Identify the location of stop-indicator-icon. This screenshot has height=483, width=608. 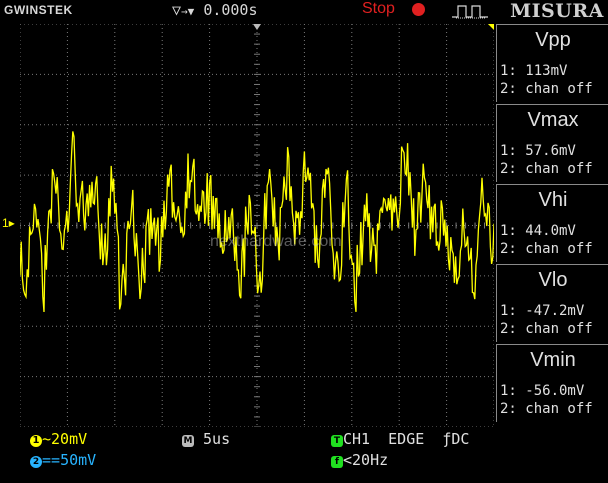
(418, 9).